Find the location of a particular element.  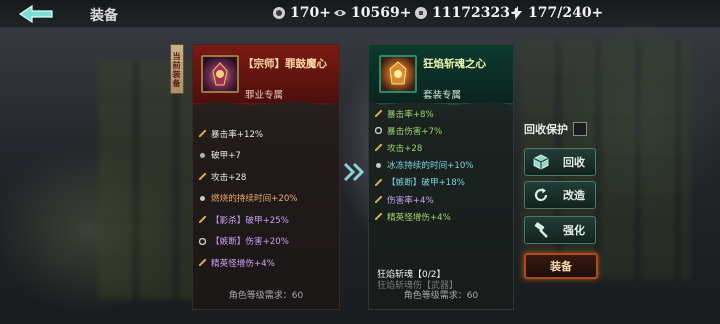

stat-row: 暴击伤害+7% is located at coordinates (444, 130).